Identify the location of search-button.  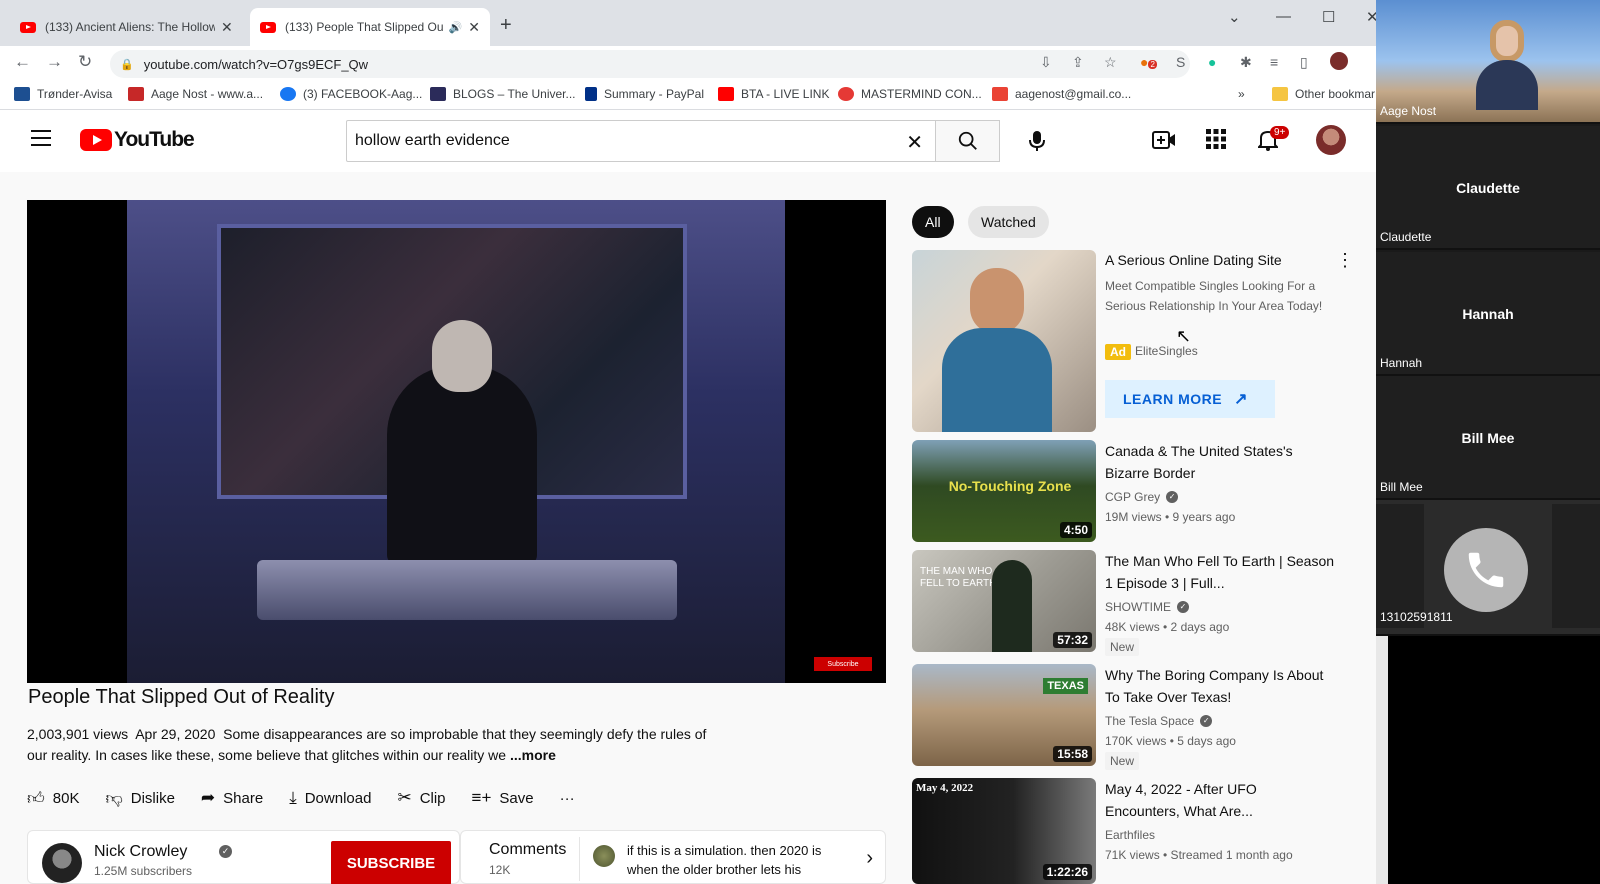
(967, 141).